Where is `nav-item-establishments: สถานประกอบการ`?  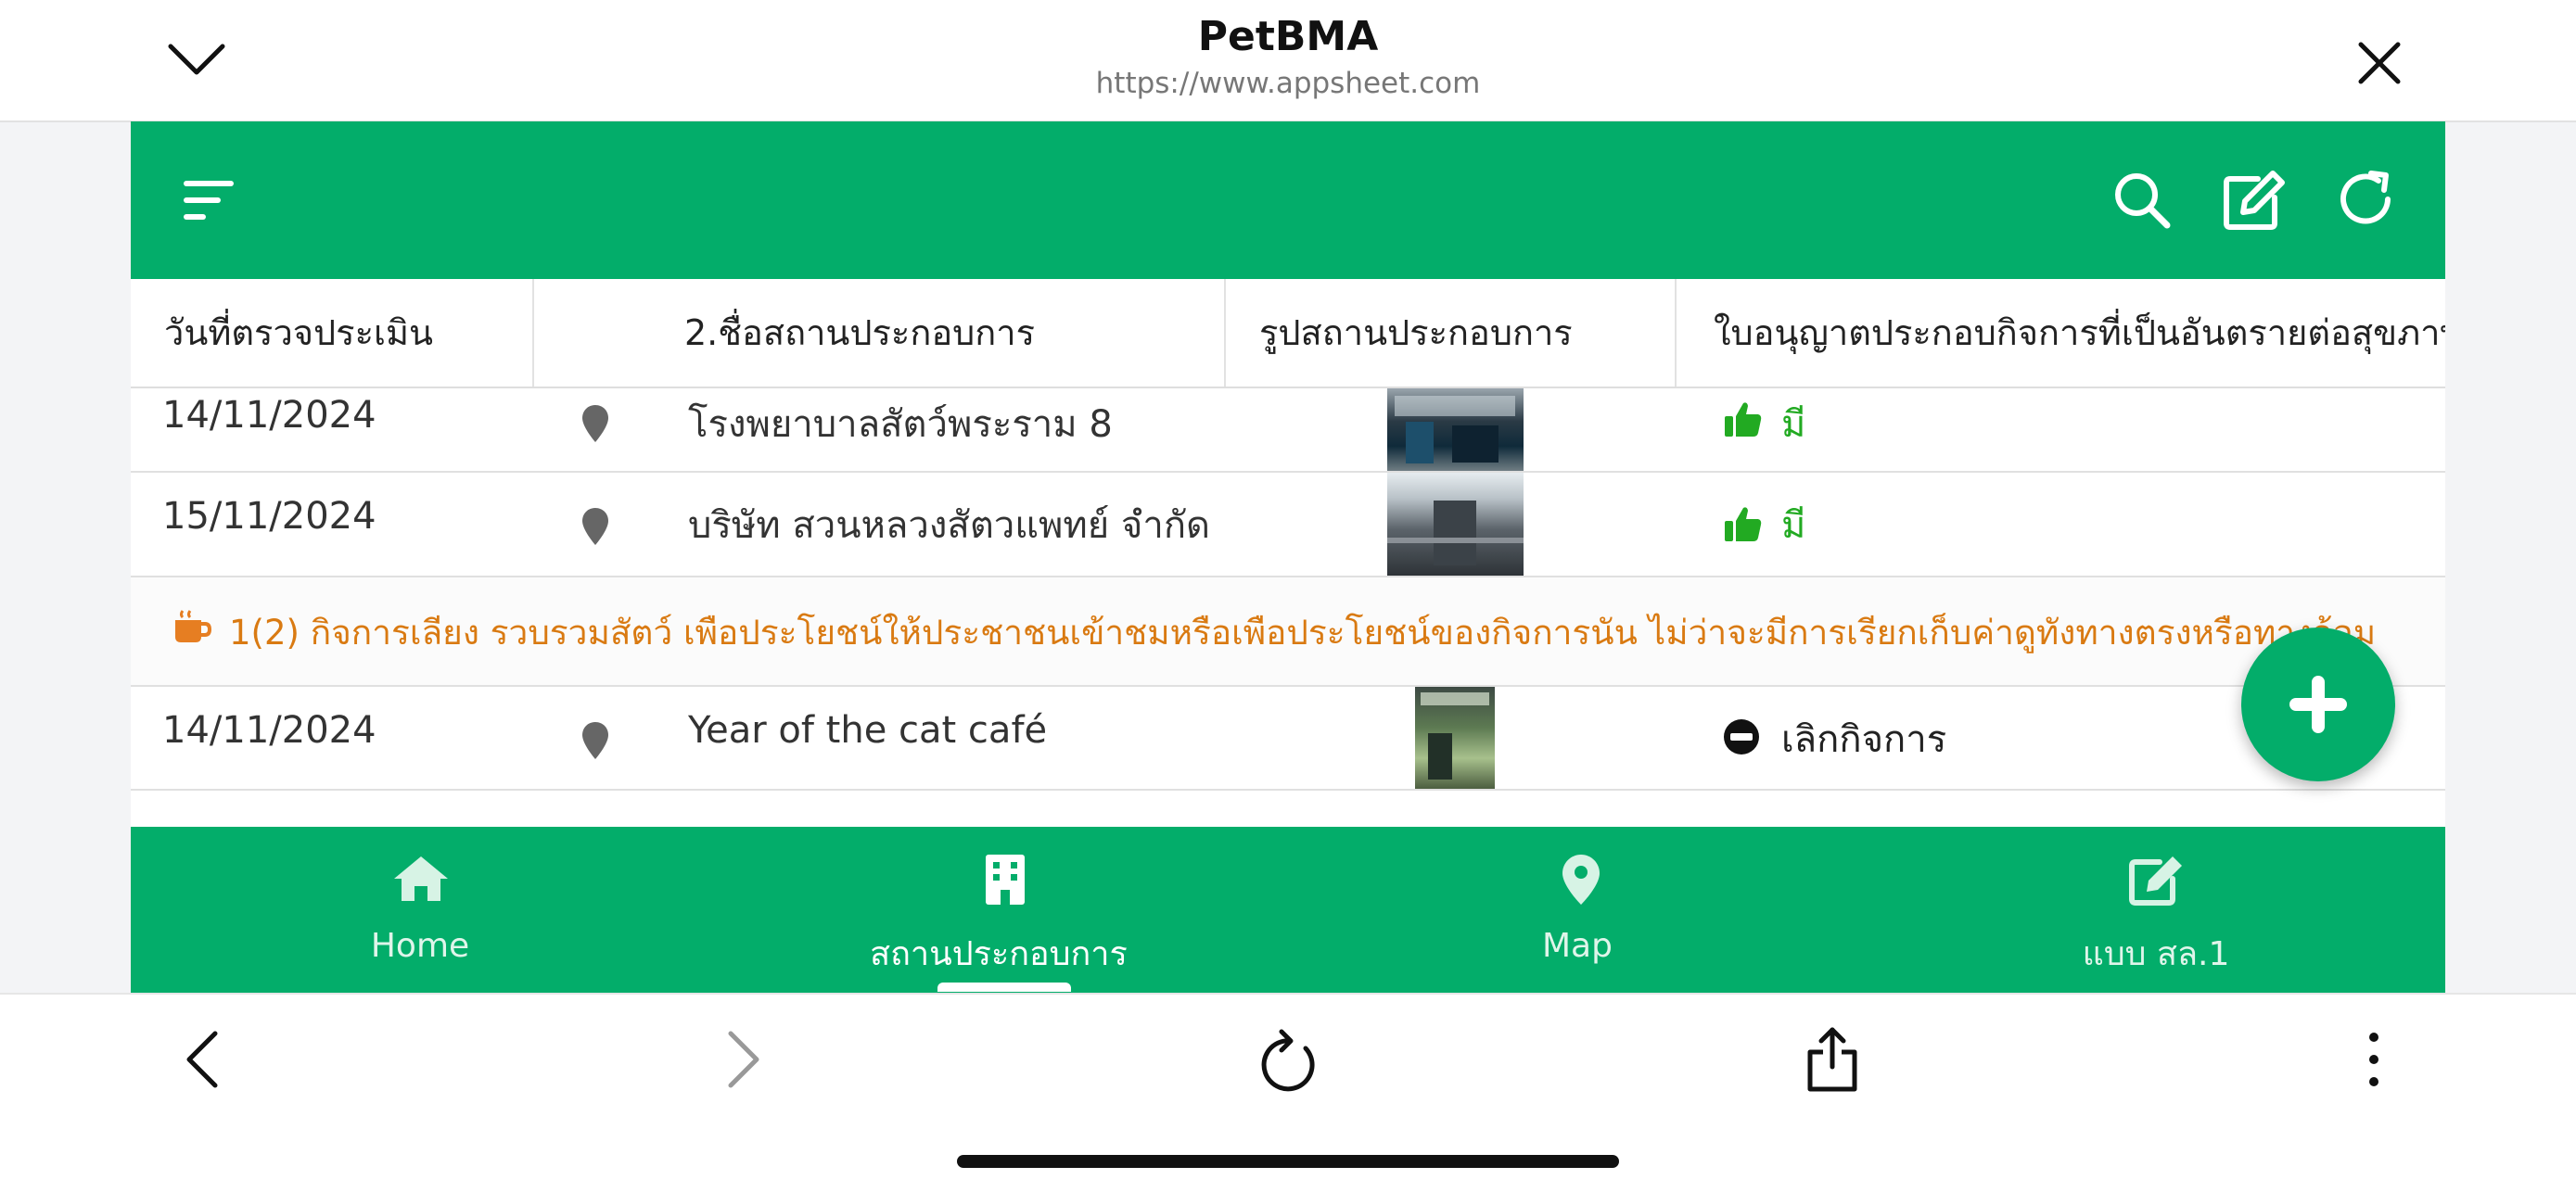 nav-item-establishments: สถานประกอบการ is located at coordinates (998, 910).